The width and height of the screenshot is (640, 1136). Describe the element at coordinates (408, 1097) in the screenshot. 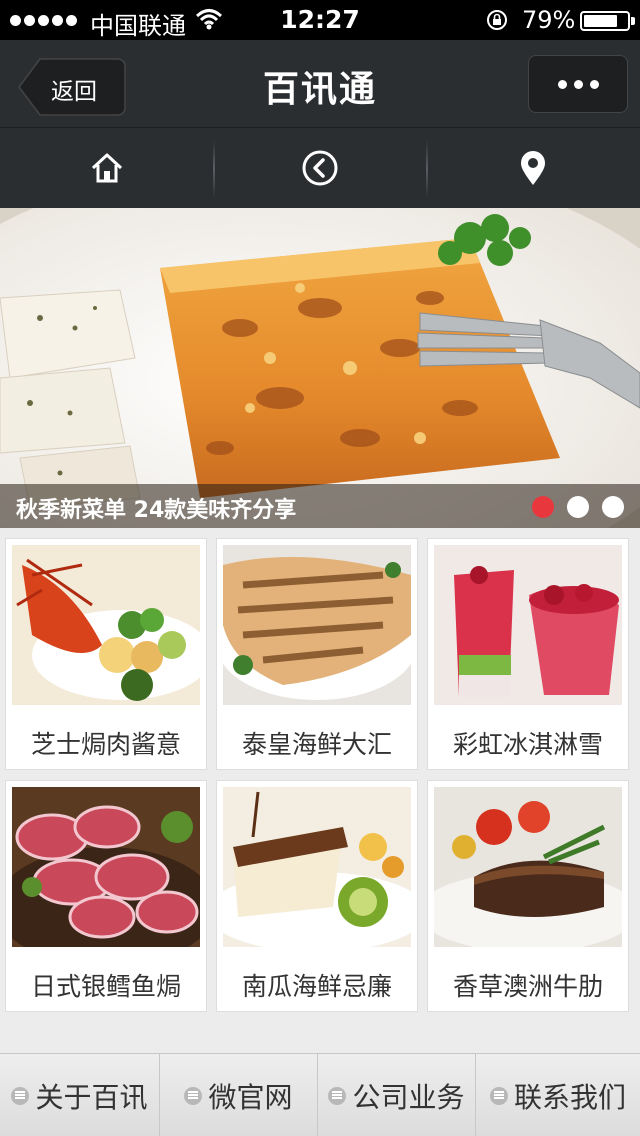

I see `bottom-menu-label: 公司业务` at that location.